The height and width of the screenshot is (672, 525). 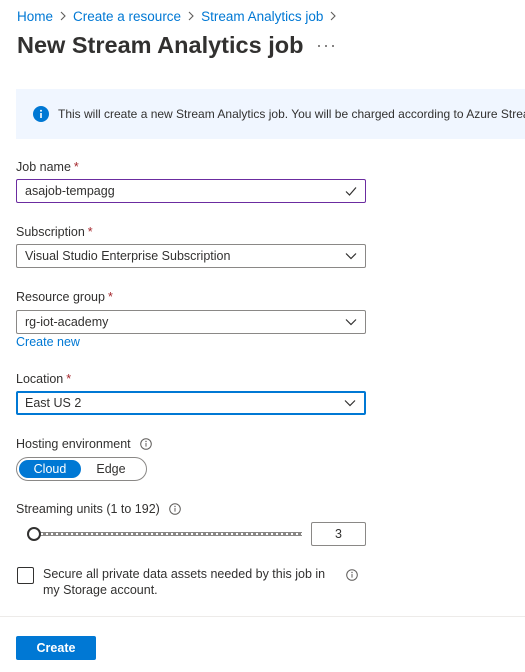 I want to click on streaming-units-label: Streaming units (1 to 192), so click(x=98, y=509).